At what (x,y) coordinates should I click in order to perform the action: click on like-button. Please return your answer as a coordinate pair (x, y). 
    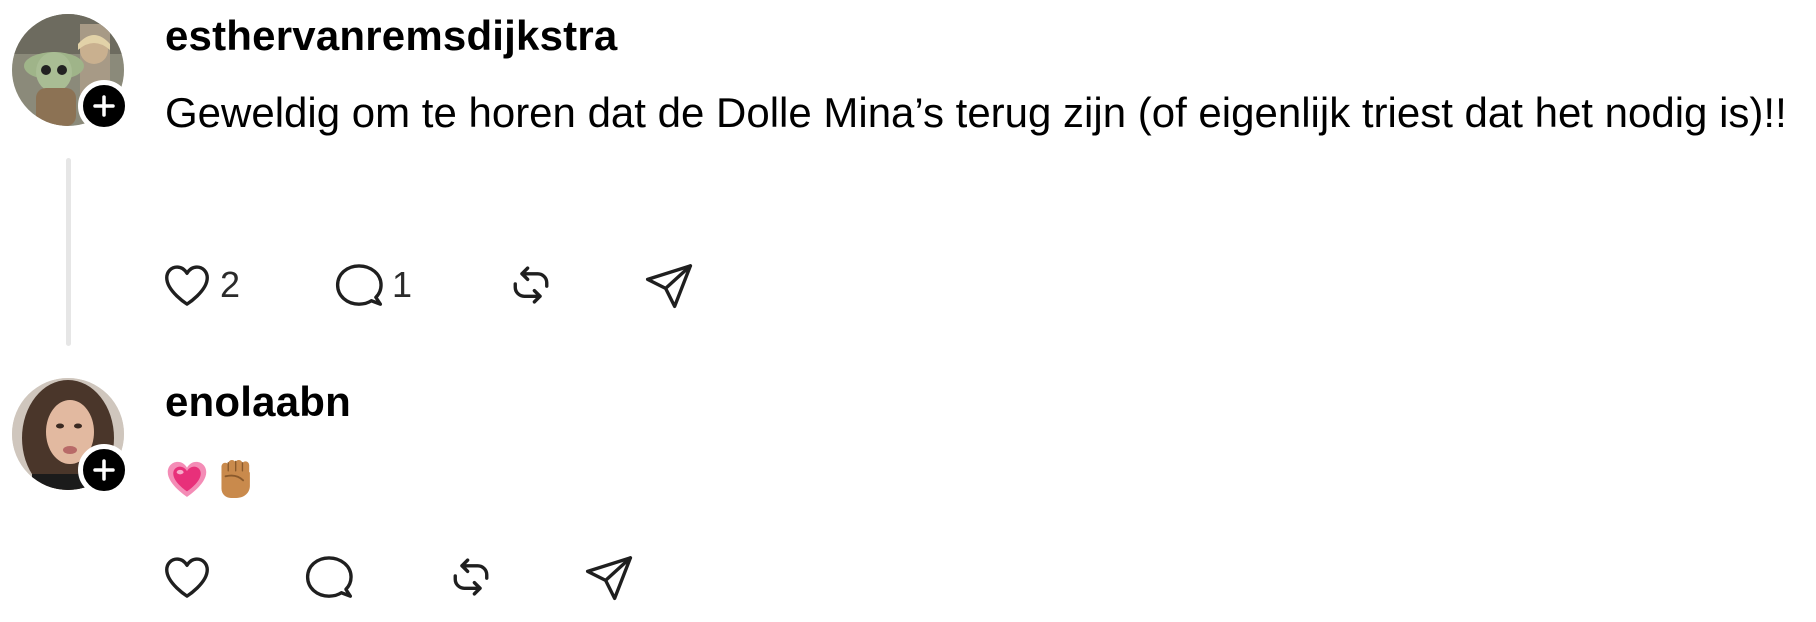
    Looking at the image, I should click on (231, 577).